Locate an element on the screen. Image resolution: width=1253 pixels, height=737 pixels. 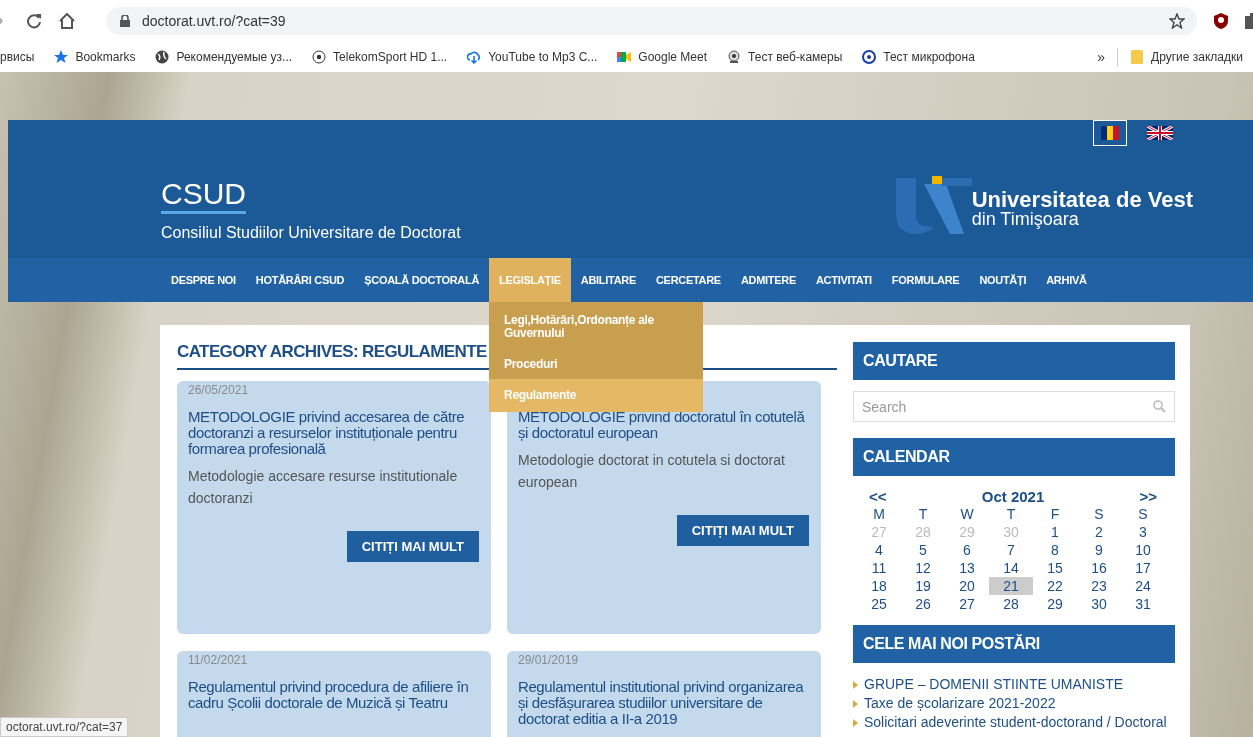
calendar-day: 8 is located at coordinates (1055, 550).